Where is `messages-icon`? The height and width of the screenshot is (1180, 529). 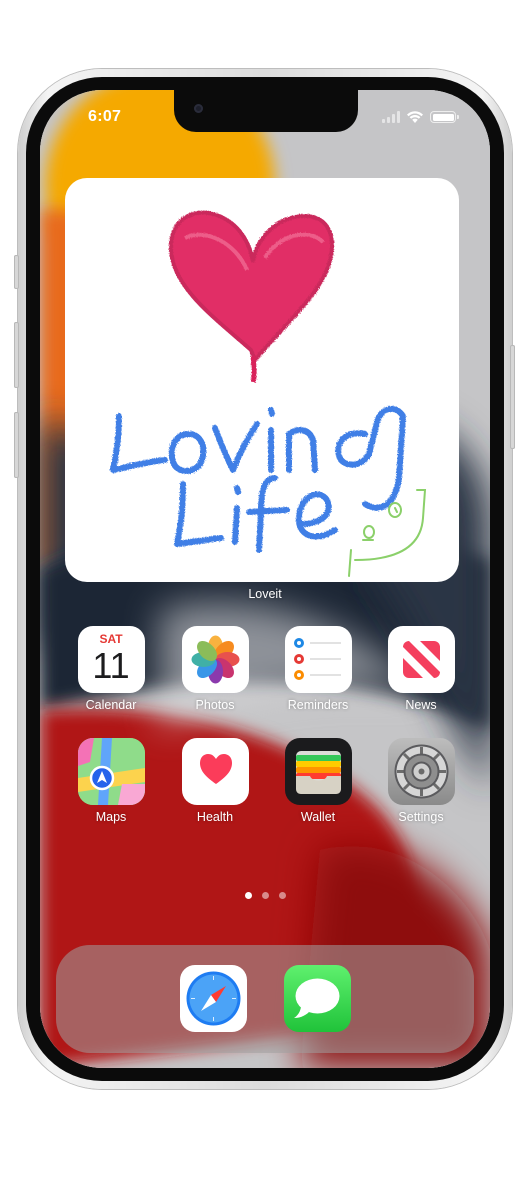 messages-icon is located at coordinates (317, 998).